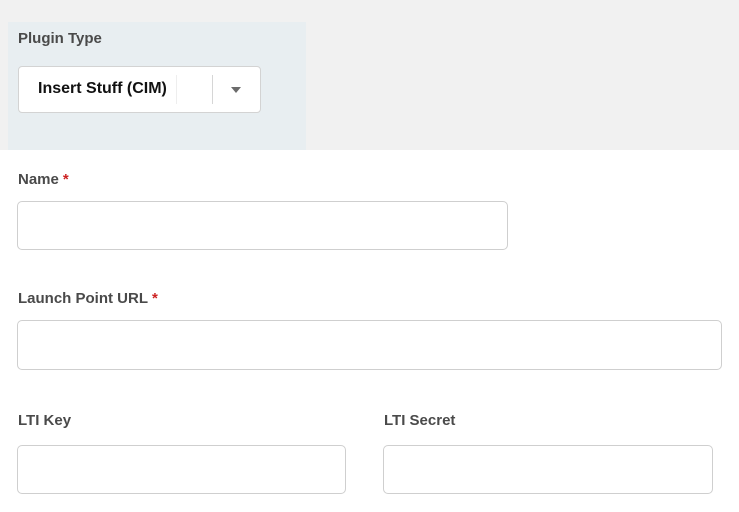 This screenshot has height=512, width=739. I want to click on lti-key-input, so click(181, 469).